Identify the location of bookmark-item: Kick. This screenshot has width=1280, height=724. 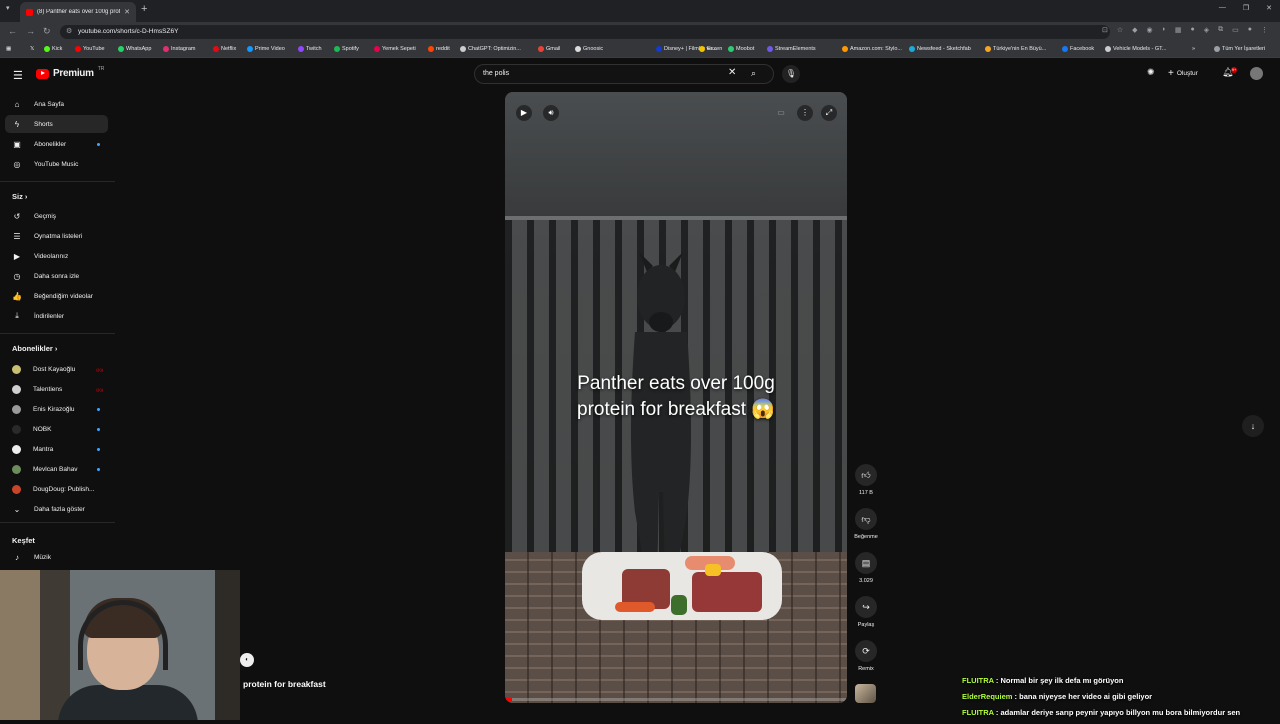
(53, 49).